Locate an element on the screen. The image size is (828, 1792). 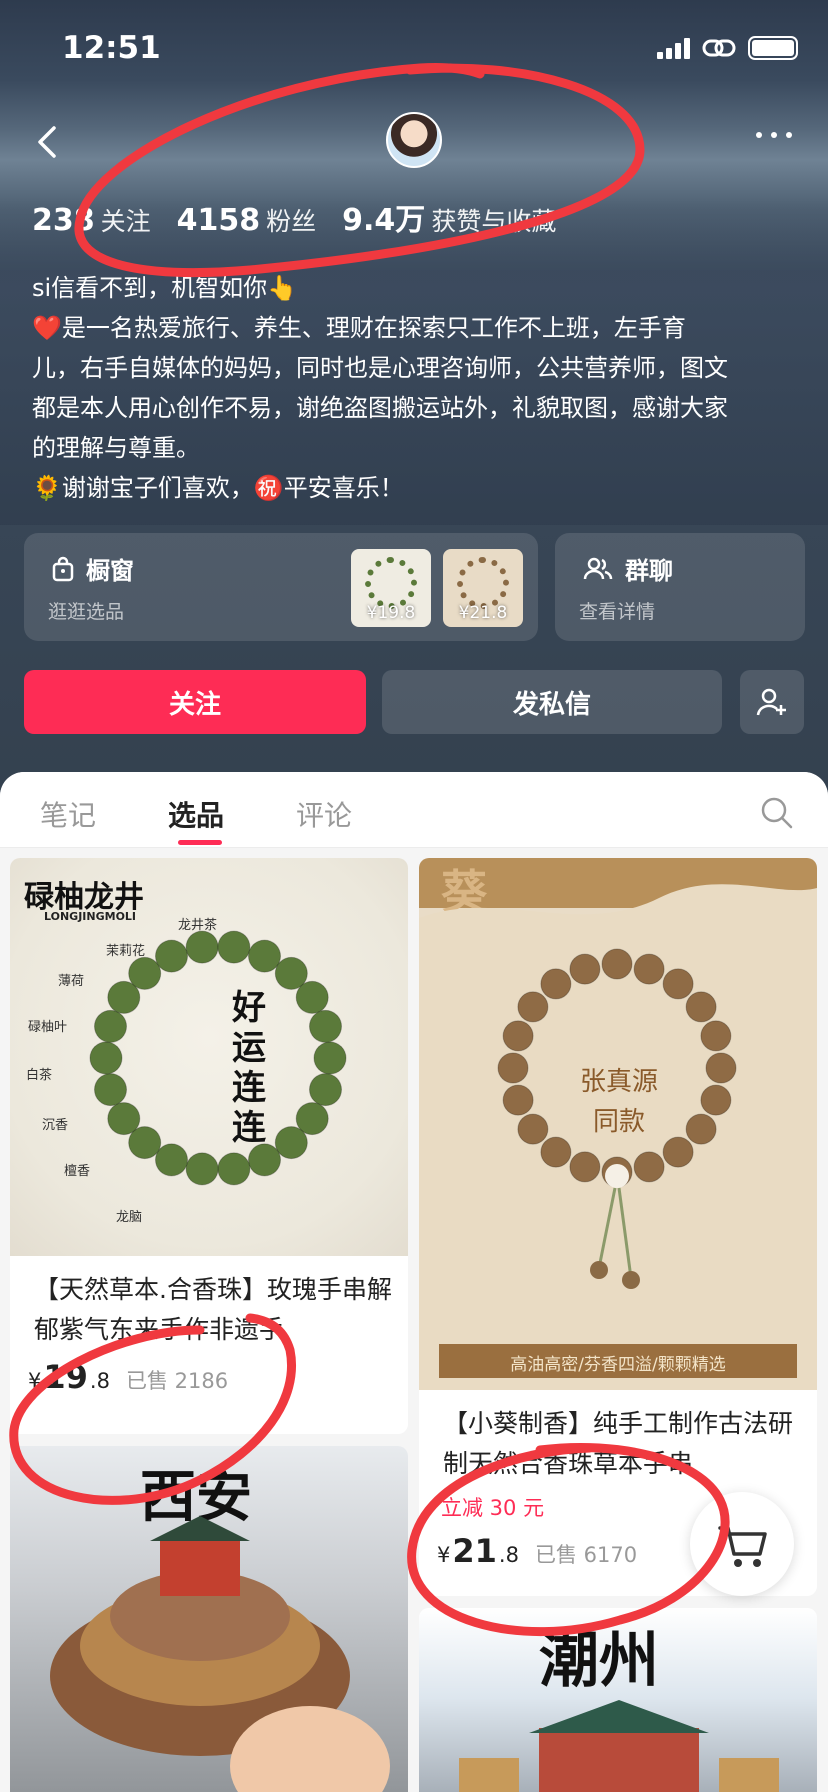
sold-count: 已售 6170 is located at coordinates (586, 1555).